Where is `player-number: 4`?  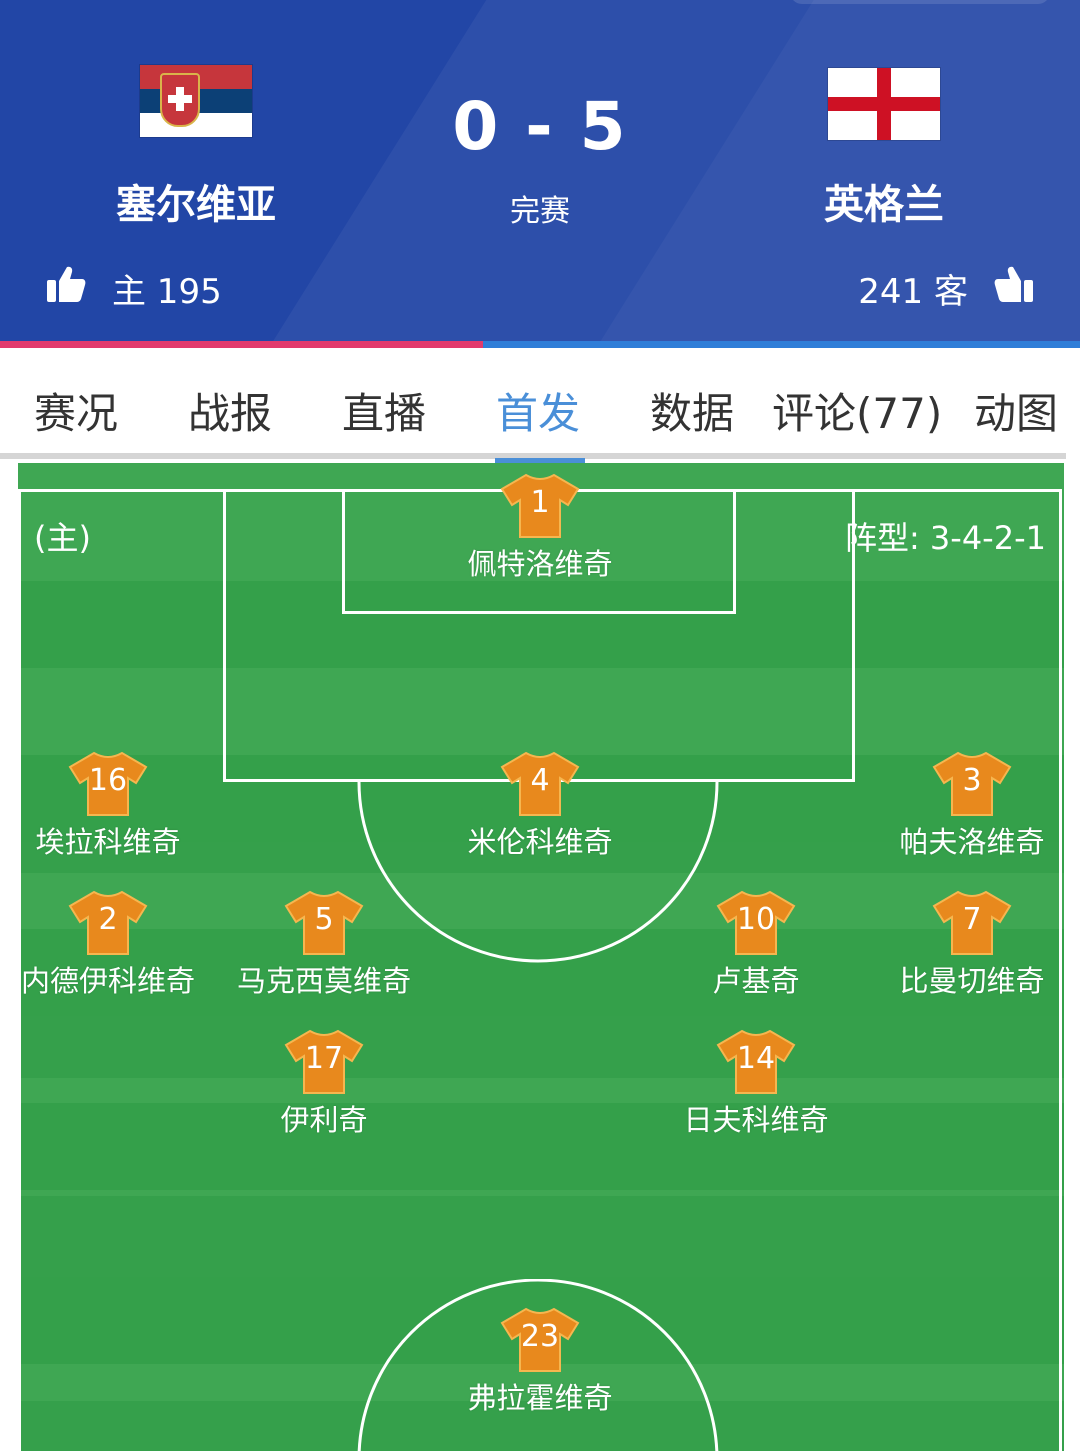 player-number: 4 is located at coordinates (540, 780).